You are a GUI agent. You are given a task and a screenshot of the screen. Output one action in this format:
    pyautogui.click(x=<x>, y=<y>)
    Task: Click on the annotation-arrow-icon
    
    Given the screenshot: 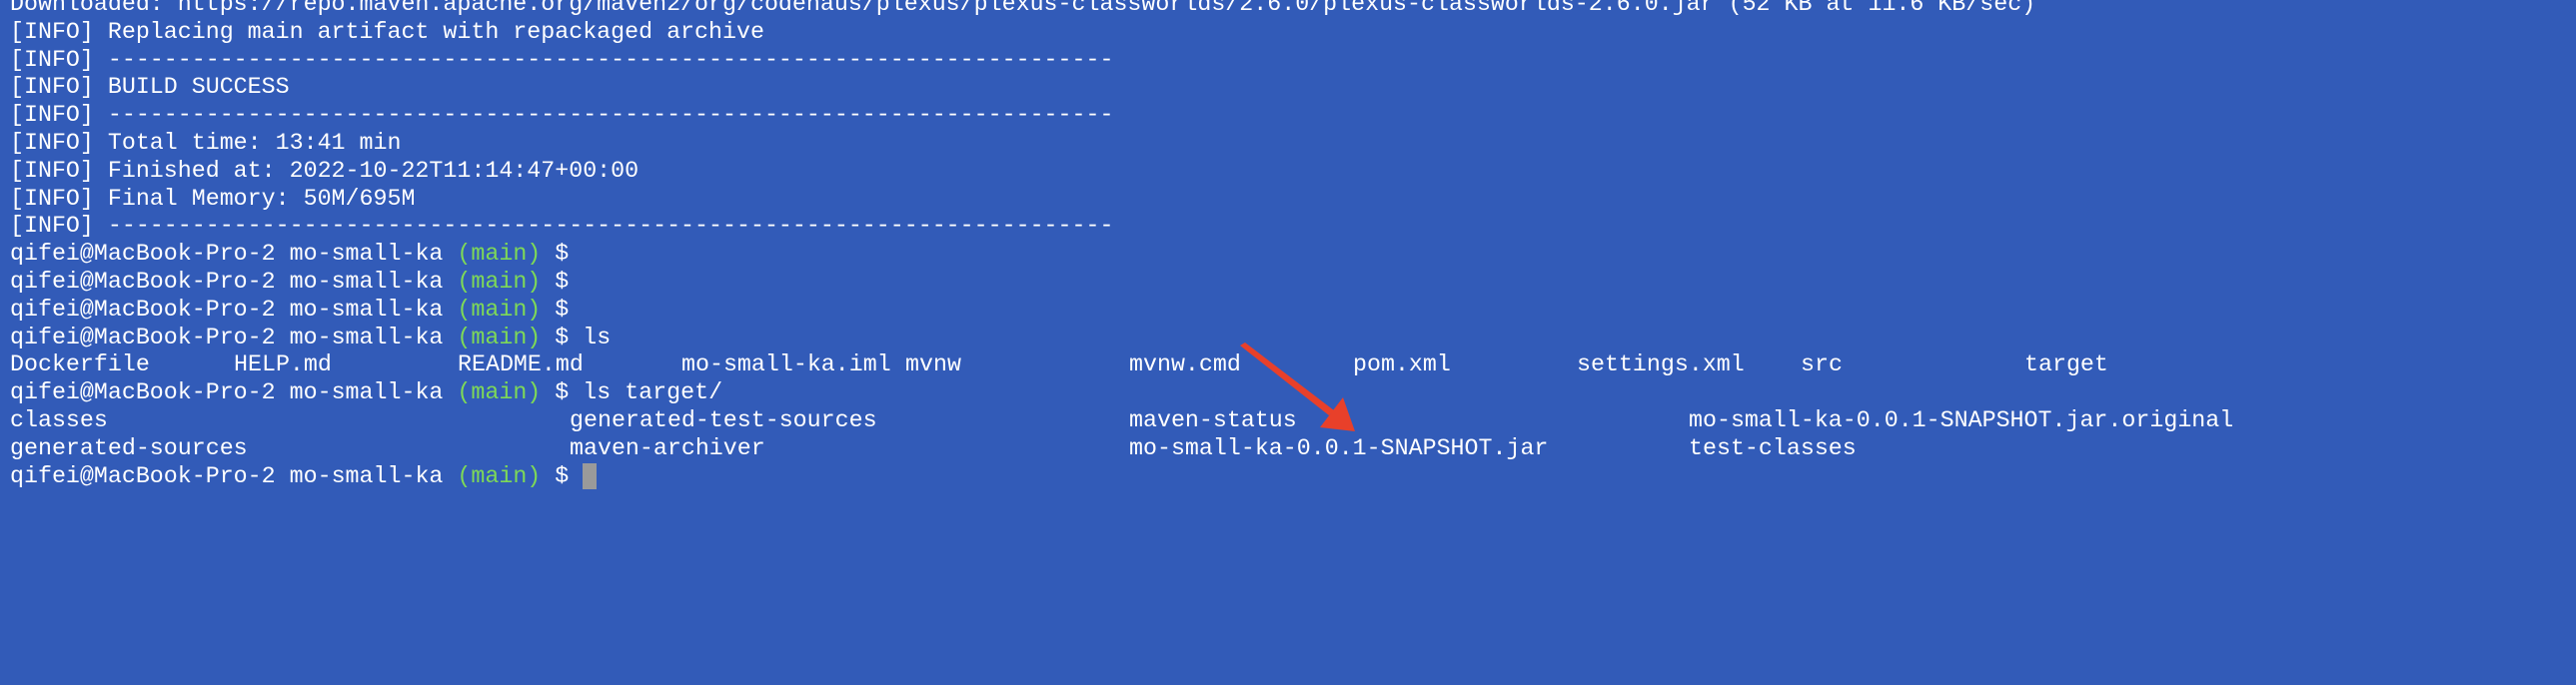 What is the action you would take?
    pyautogui.click(x=1297, y=386)
    